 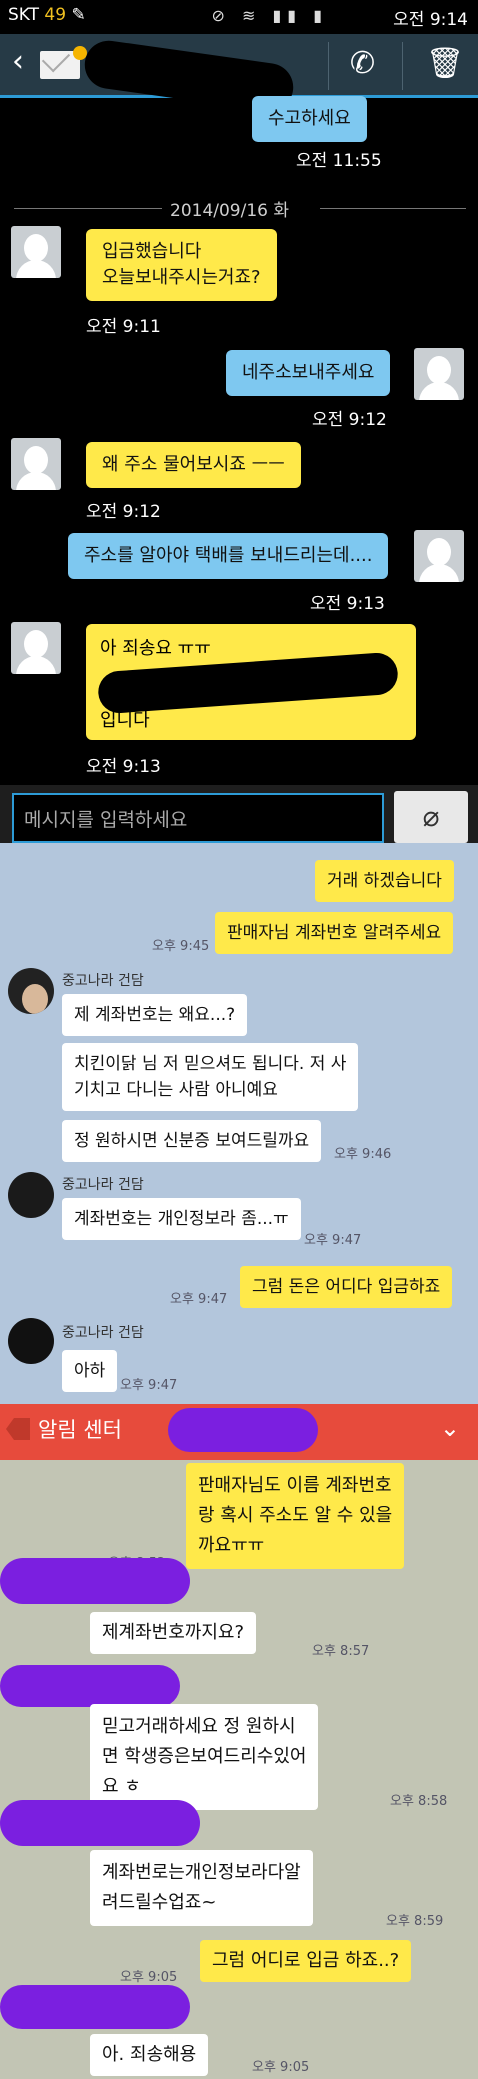 I want to click on message-bubble-incoming: 계좌번로는개인정보라다알 려드릴수업죠~, so click(x=201, y=1888).